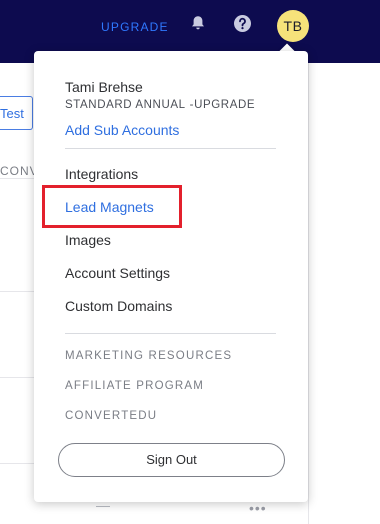  Describe the element at coordinates (198, 23) in the screenshot. I see `bell-icon` at that location.